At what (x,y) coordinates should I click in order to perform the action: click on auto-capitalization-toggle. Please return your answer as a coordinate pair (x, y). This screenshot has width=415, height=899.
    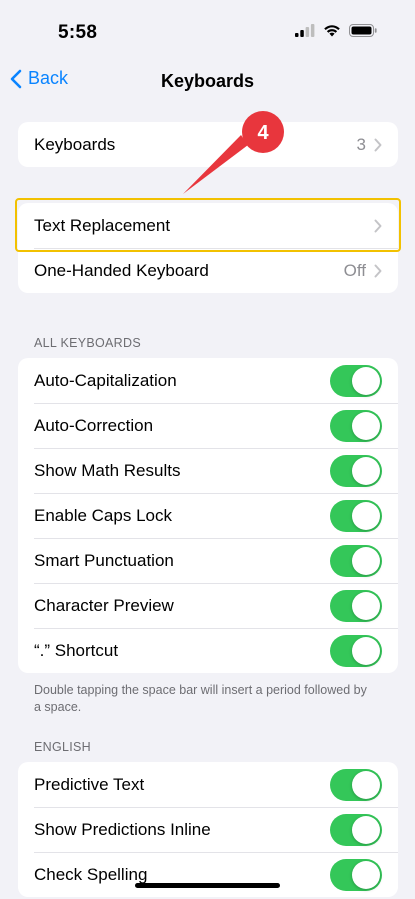
    Looking at the image, I should click on (356, 380).